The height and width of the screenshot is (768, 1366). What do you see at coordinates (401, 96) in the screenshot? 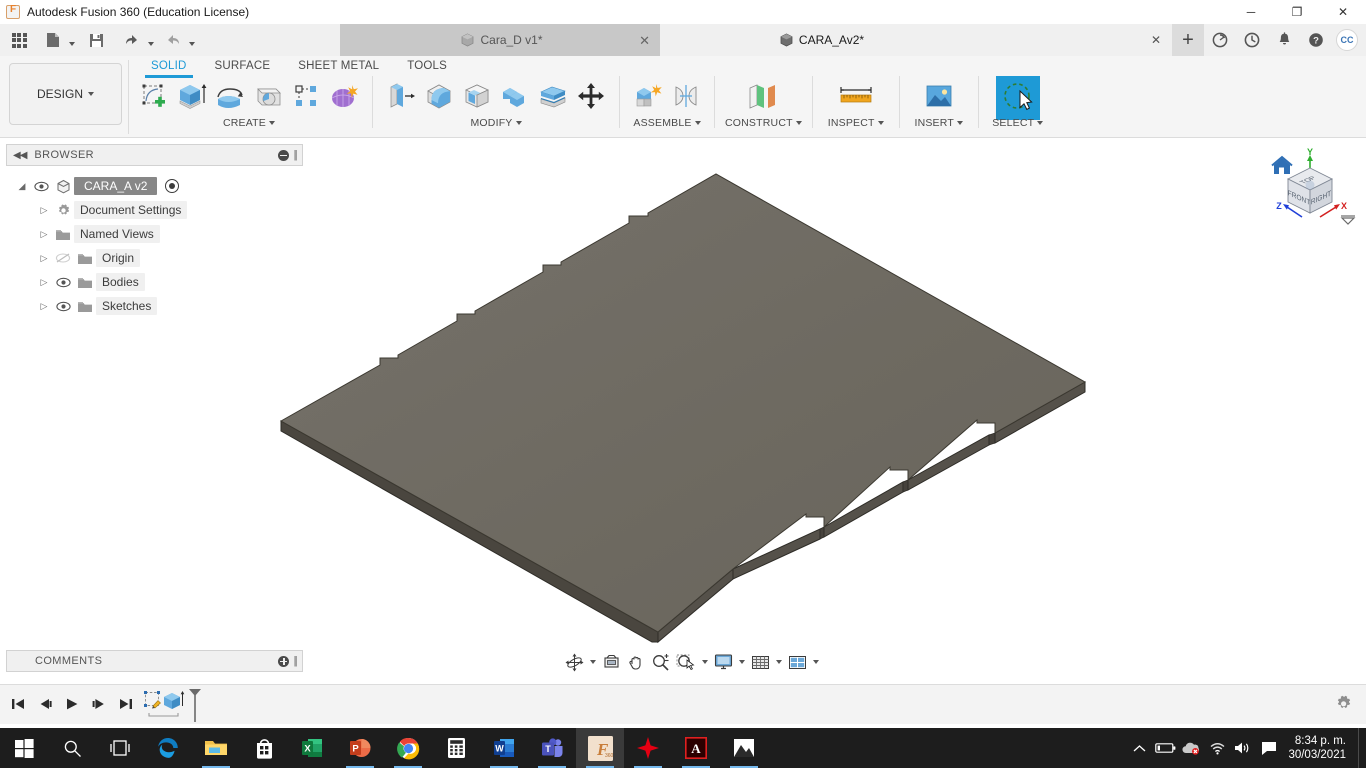
I see `press-pull-icon` at bounding box center [401, 96].